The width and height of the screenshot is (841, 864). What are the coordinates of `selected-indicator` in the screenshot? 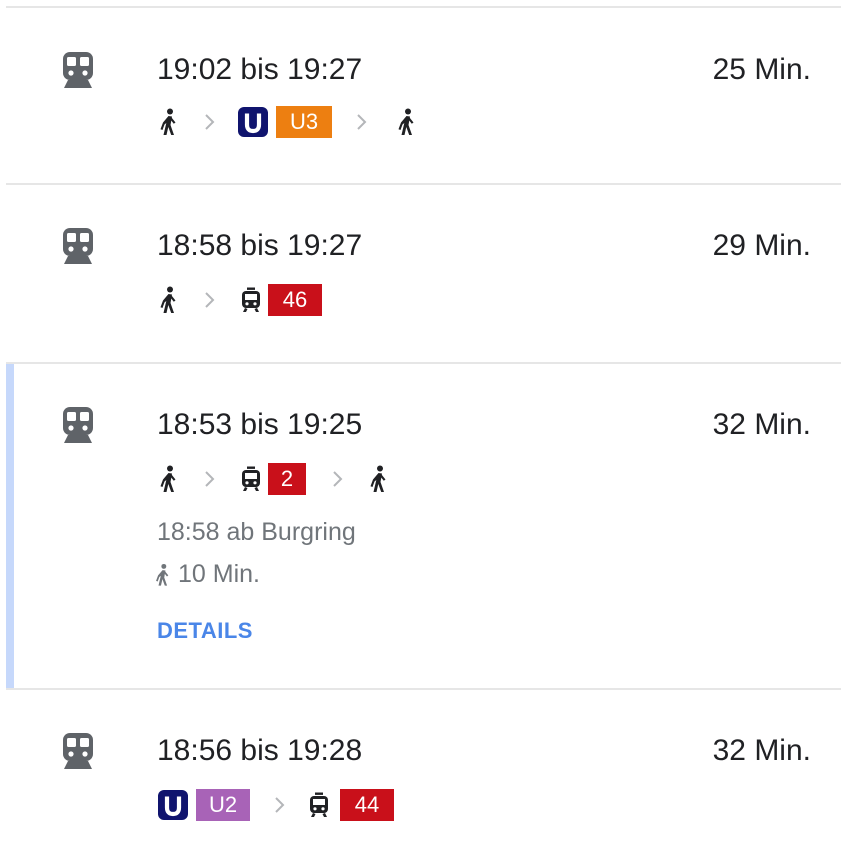 It's located at (10, 526).